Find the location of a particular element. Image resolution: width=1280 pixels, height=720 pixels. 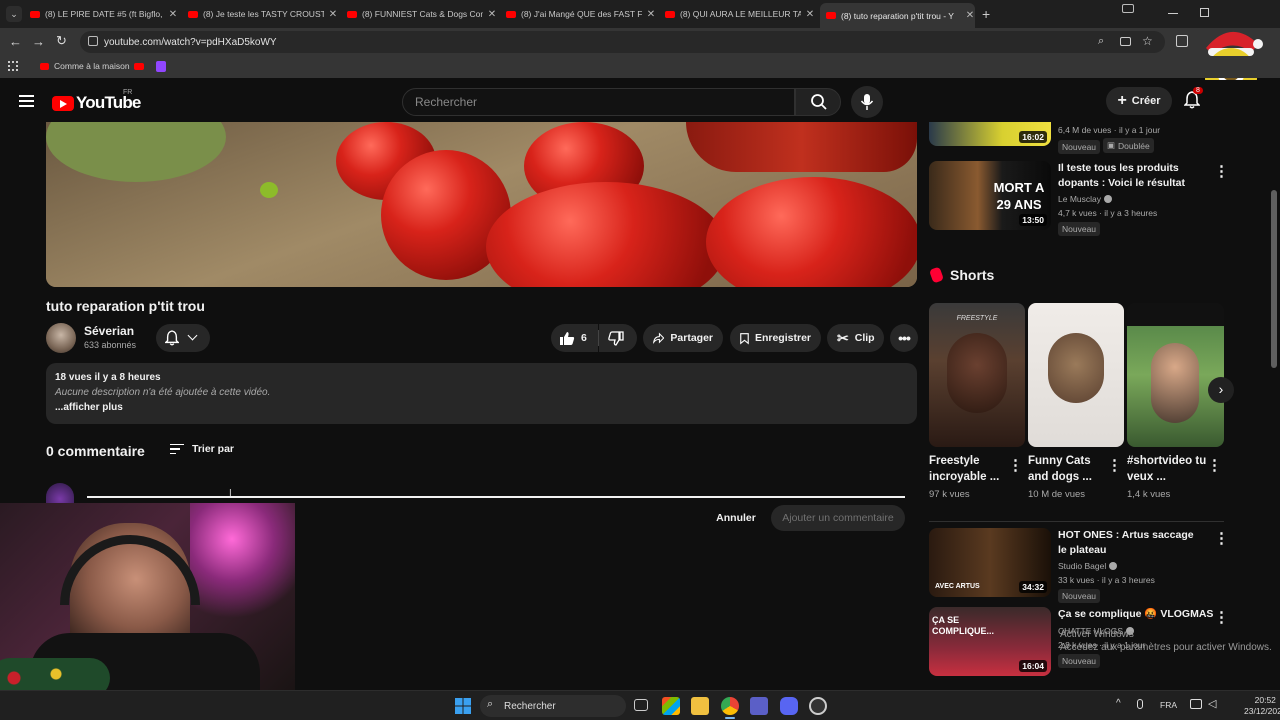

task-view-icon is located at coordinates (641, 705).